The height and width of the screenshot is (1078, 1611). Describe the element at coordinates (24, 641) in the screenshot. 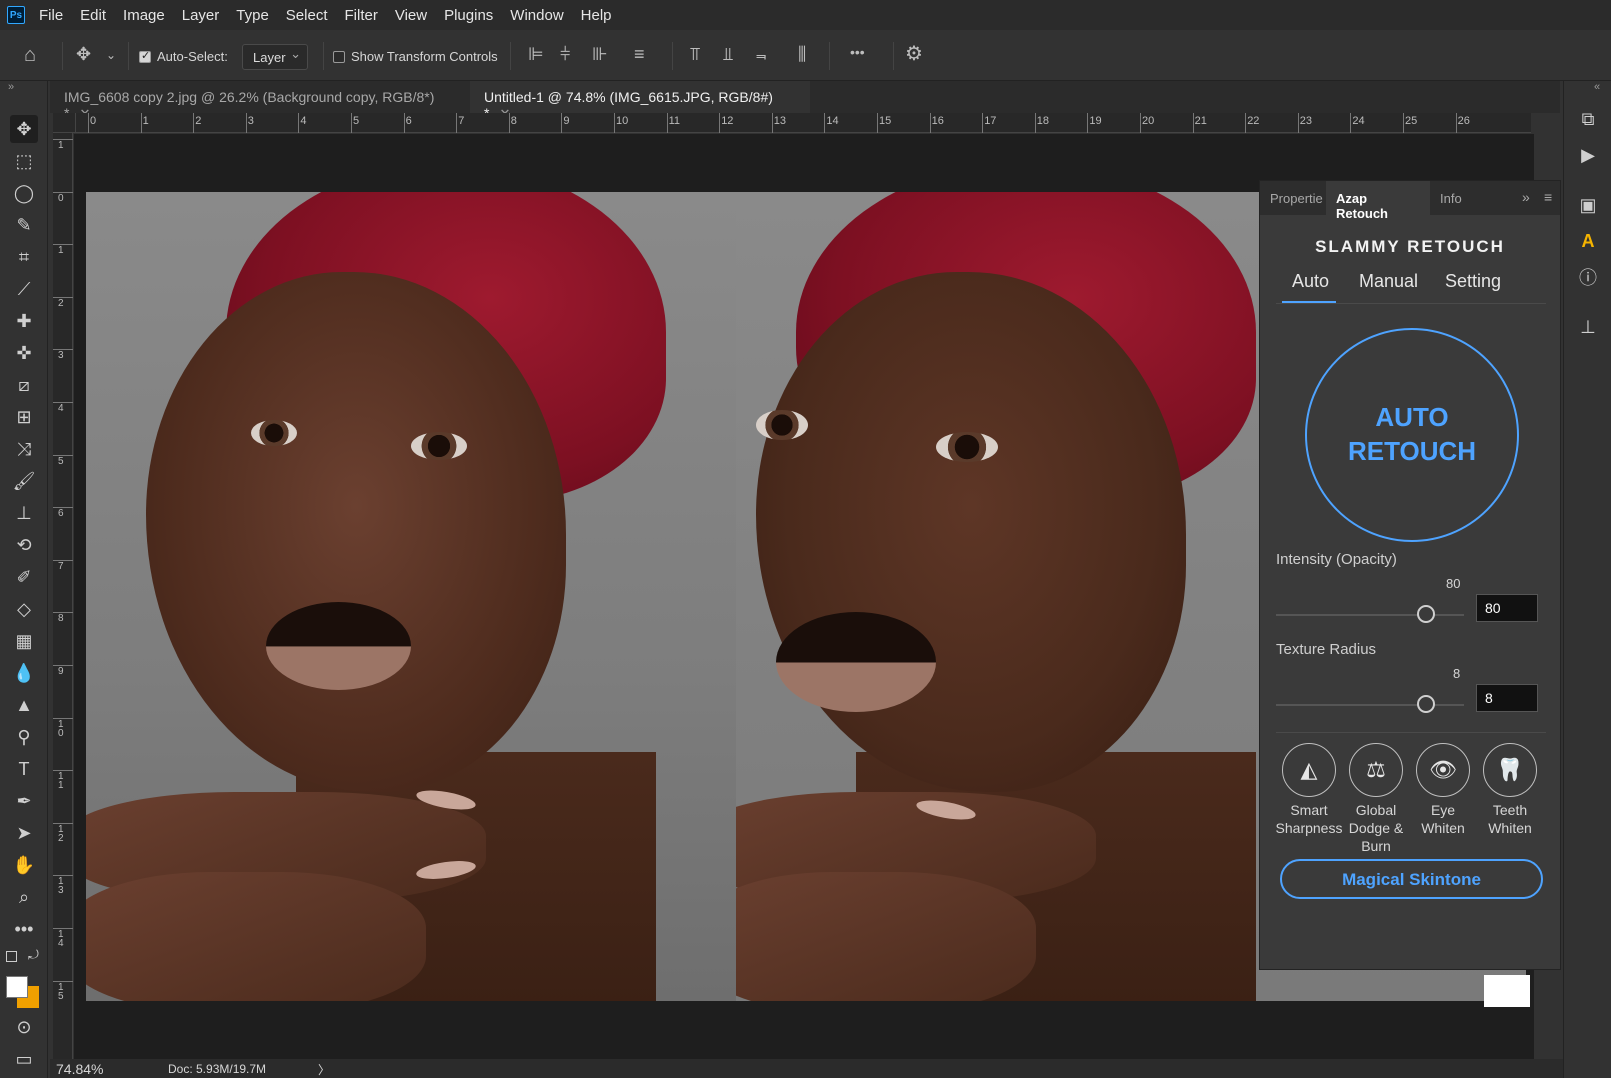

I see `gradient-tool-icon: ▦` at that location.